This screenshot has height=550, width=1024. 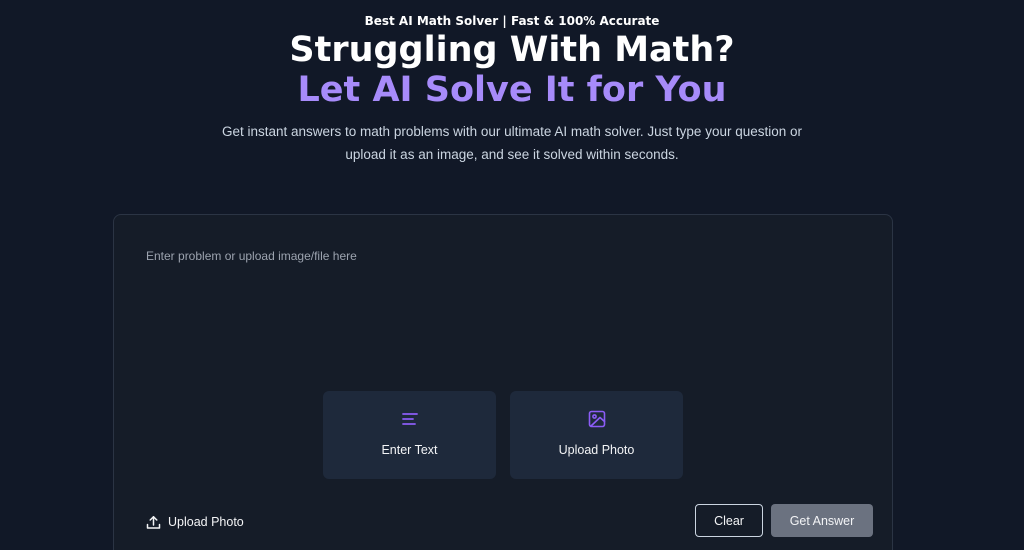 What do you see at coordinates (512, 50) in the screenshot?
I see `hero-headline: Struggling With Math?` at bounding box center [512, 50].